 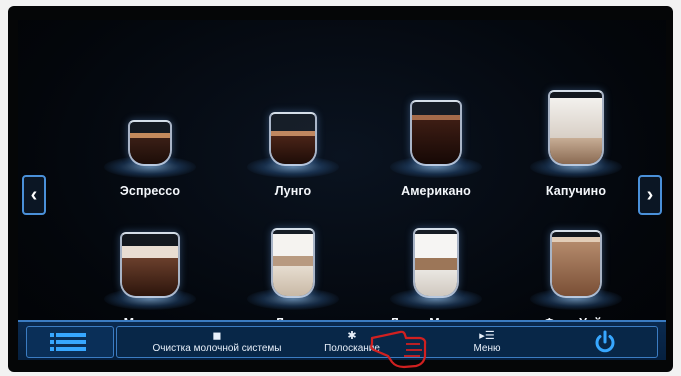 What do you see at coordinates (487, 336) in the screenshot?
I see `menu-icon: ▸☰` at bounding box center [487, 336].